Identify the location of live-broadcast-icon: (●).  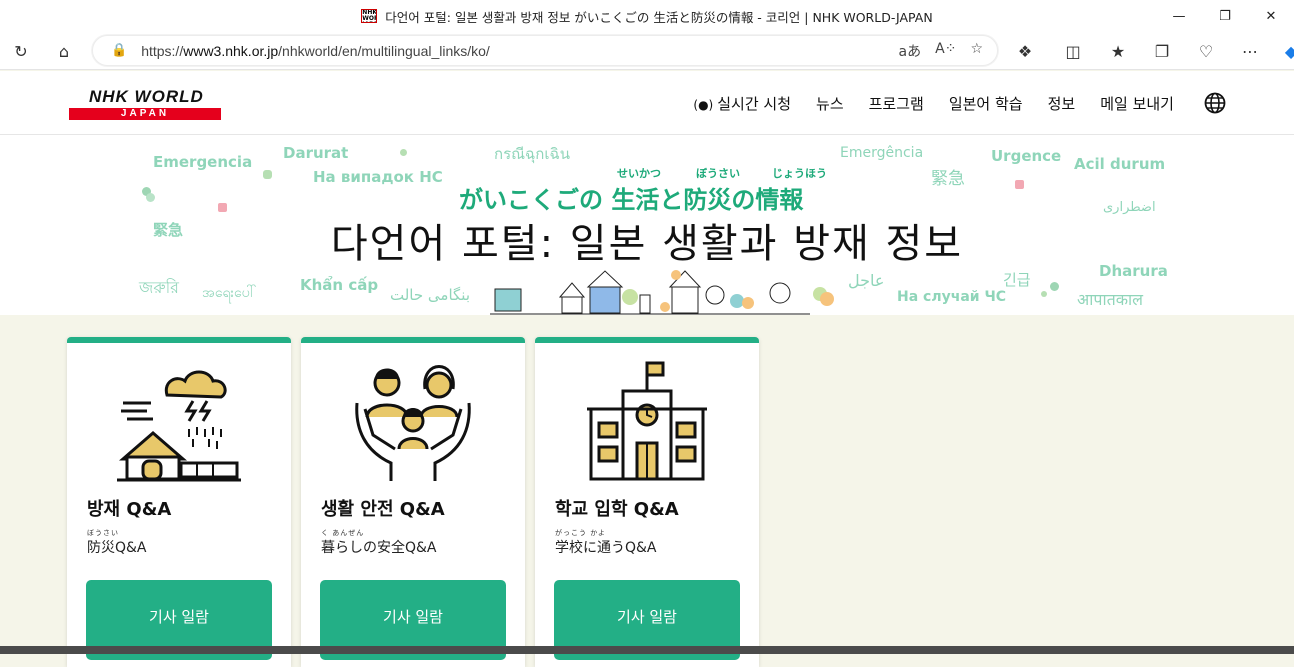
(703, 104).